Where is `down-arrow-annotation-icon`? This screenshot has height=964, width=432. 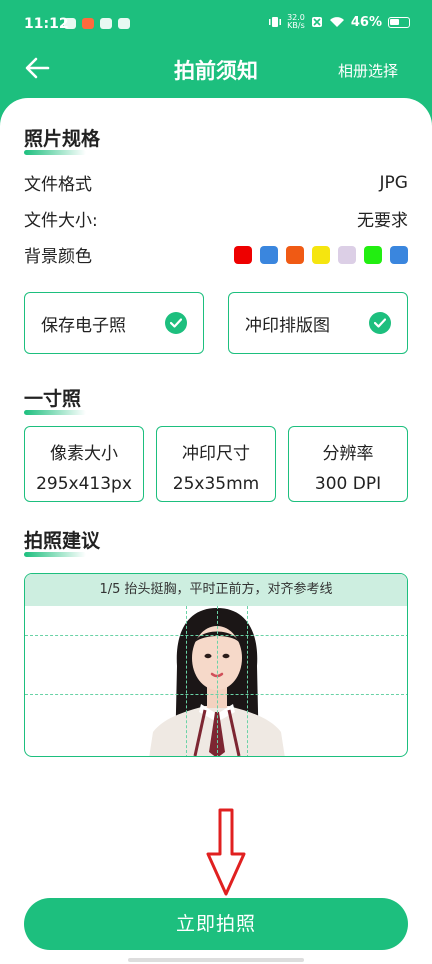
down-arrow-annotation-icon is located at coordinates (226, 852).